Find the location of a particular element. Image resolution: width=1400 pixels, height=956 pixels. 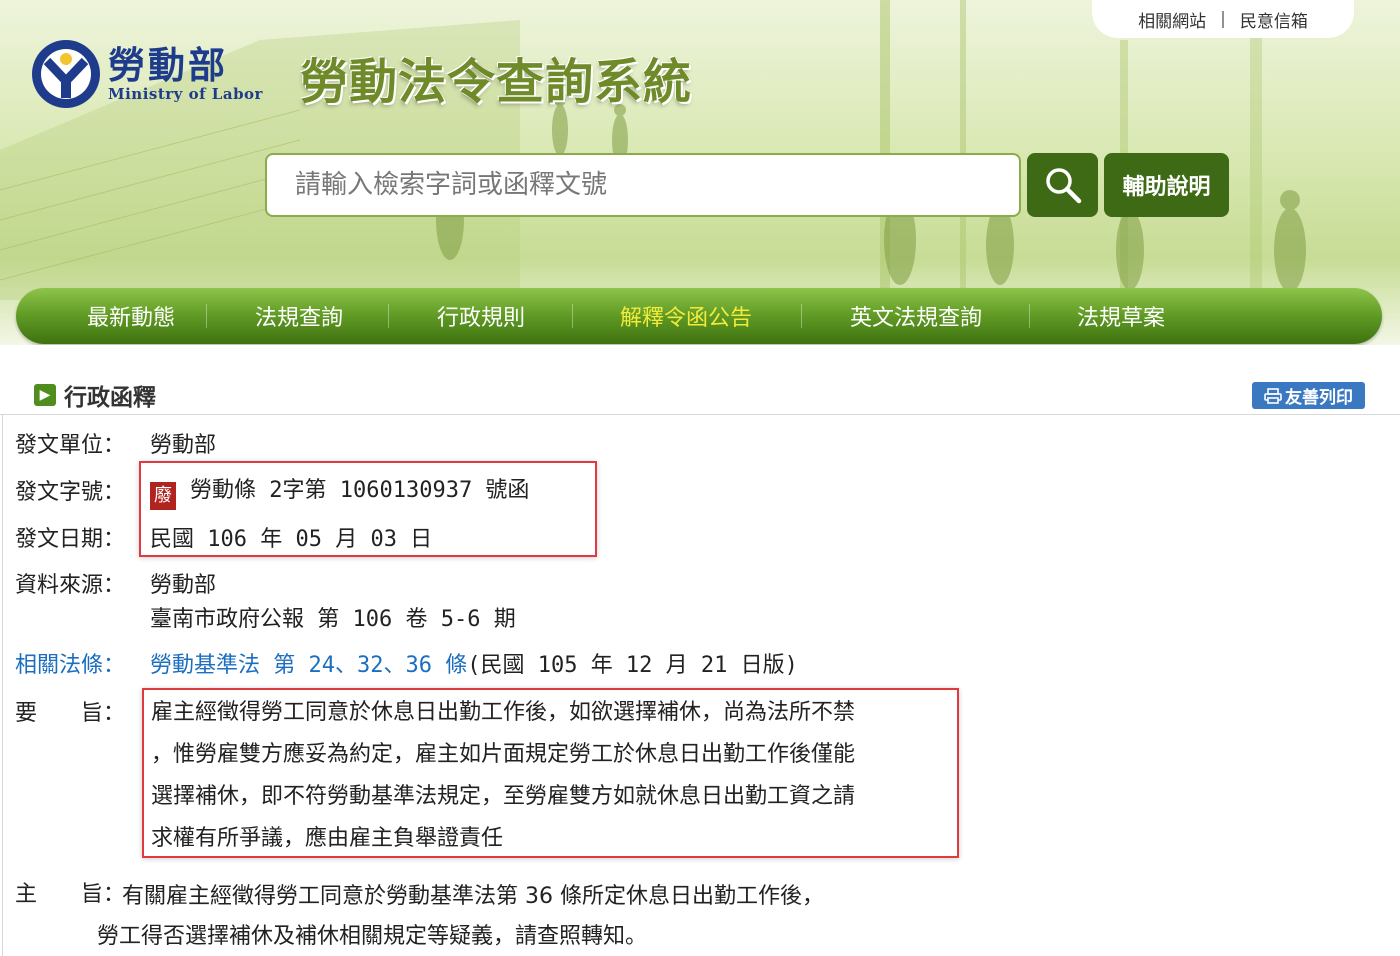

help-button: 輔助說明 is located at coordinates (1166, 185).